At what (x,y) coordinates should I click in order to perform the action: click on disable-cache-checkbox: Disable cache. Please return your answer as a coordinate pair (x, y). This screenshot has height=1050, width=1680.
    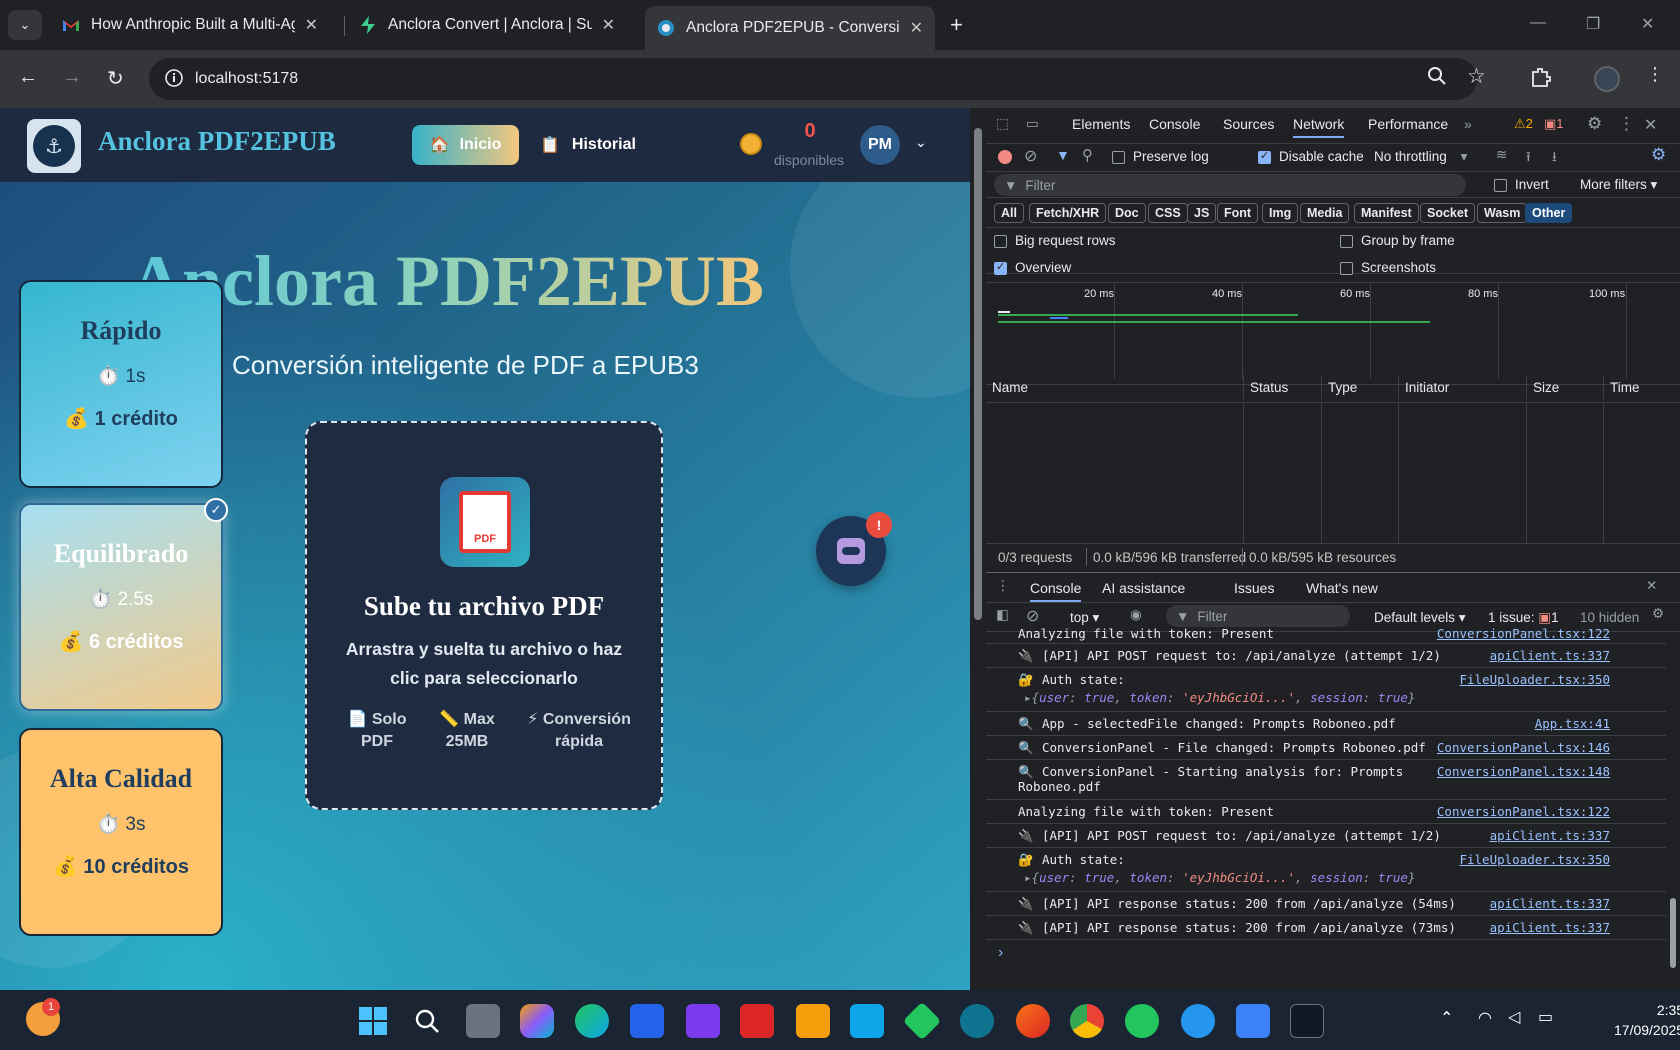
    Looking at the image, I should click on (1311, 156).